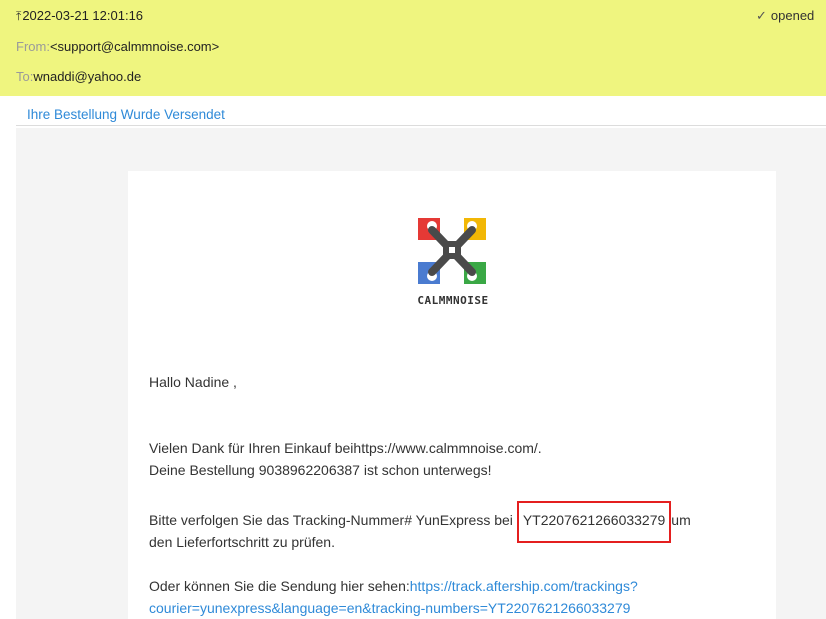 Image resolution: width=826 pixels, height=619 pixels. What do you see at coordinates (453, 300) in the screenshot?
I see `logo-wordmark: CALMMNOISE` at bounding box center [453, 300].